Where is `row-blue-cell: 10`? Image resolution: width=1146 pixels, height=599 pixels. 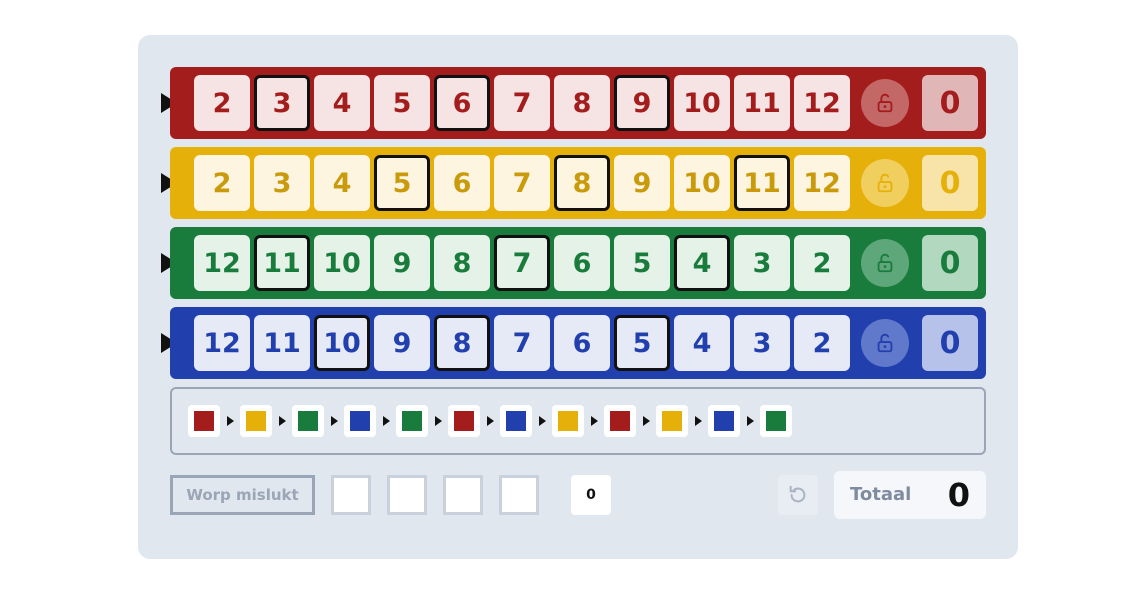
row-blue-cell: 10 is located at coordinates (342, 343).